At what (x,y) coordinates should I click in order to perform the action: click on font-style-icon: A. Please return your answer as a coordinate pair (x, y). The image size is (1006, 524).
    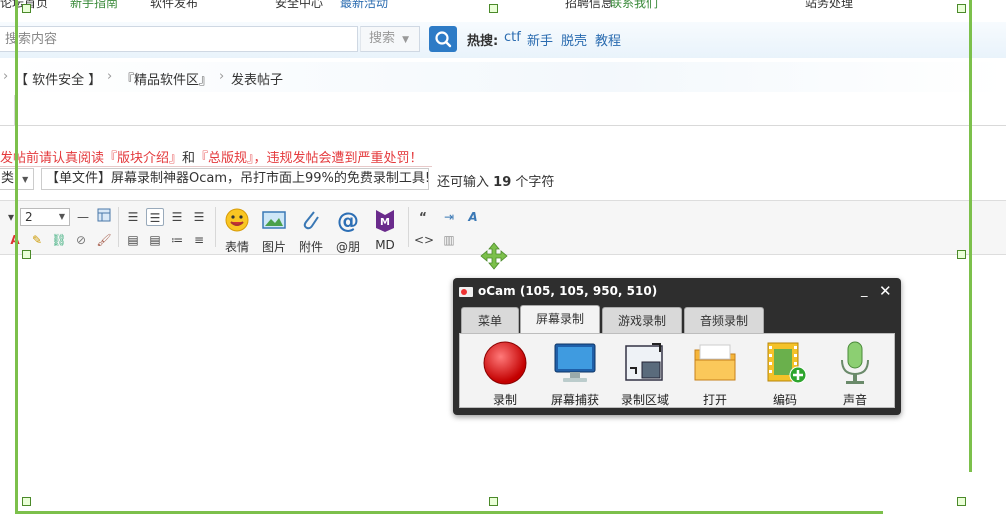
    Looking at the image, I should click on (473, 217).